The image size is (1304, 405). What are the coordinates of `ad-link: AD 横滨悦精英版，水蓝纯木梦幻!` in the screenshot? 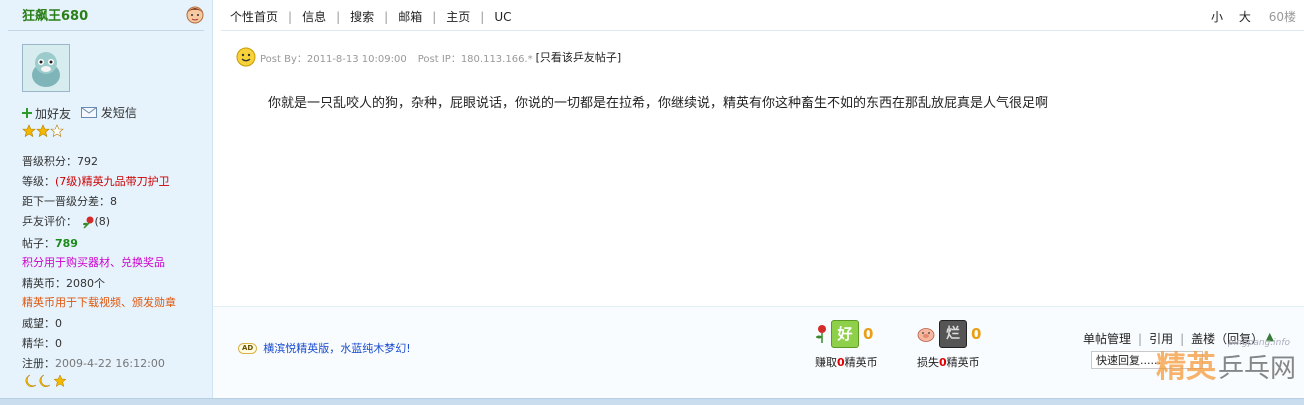 It's located at (324, 348).